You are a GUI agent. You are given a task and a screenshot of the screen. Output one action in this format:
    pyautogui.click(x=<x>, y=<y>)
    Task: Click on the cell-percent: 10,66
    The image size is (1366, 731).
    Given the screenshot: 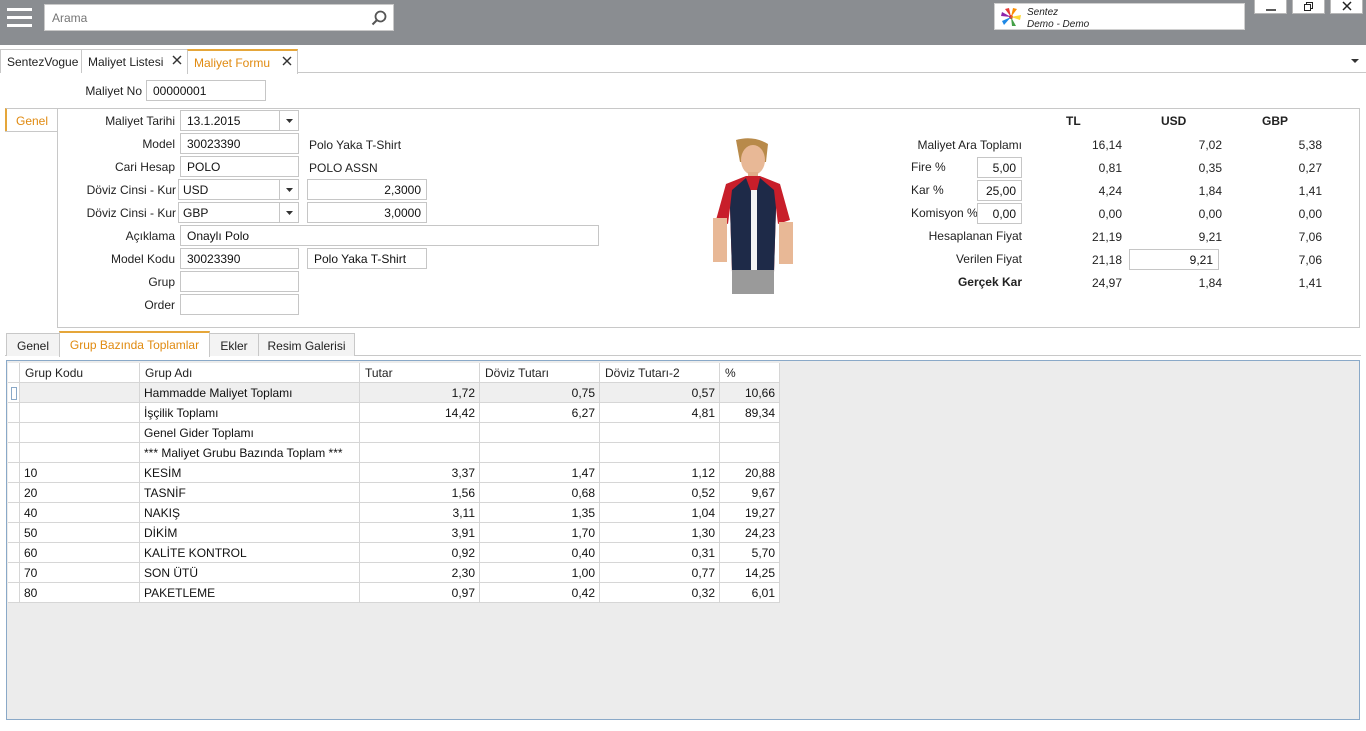 What is the action you would take?
    pyautogui.click(x=750, y=393)
    